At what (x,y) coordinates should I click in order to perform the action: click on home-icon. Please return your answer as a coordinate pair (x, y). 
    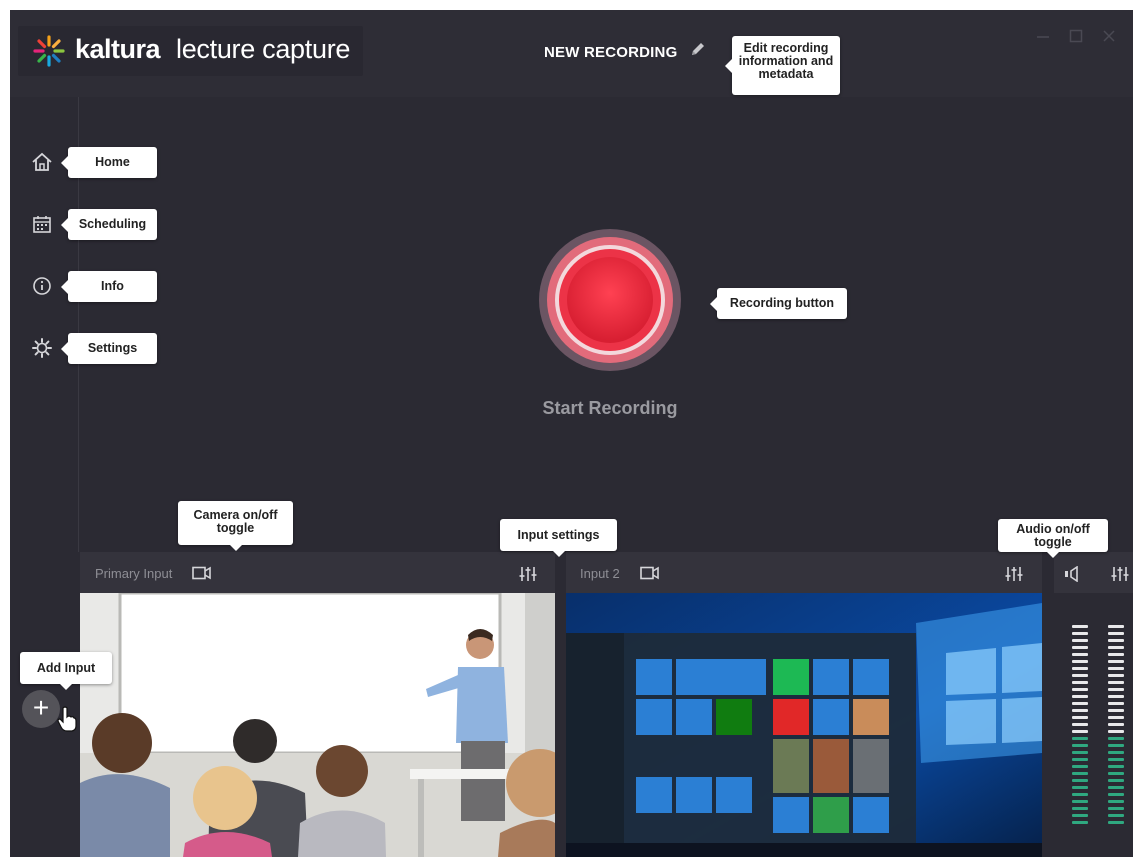
    Looking at the image, I should click on (42, 162).